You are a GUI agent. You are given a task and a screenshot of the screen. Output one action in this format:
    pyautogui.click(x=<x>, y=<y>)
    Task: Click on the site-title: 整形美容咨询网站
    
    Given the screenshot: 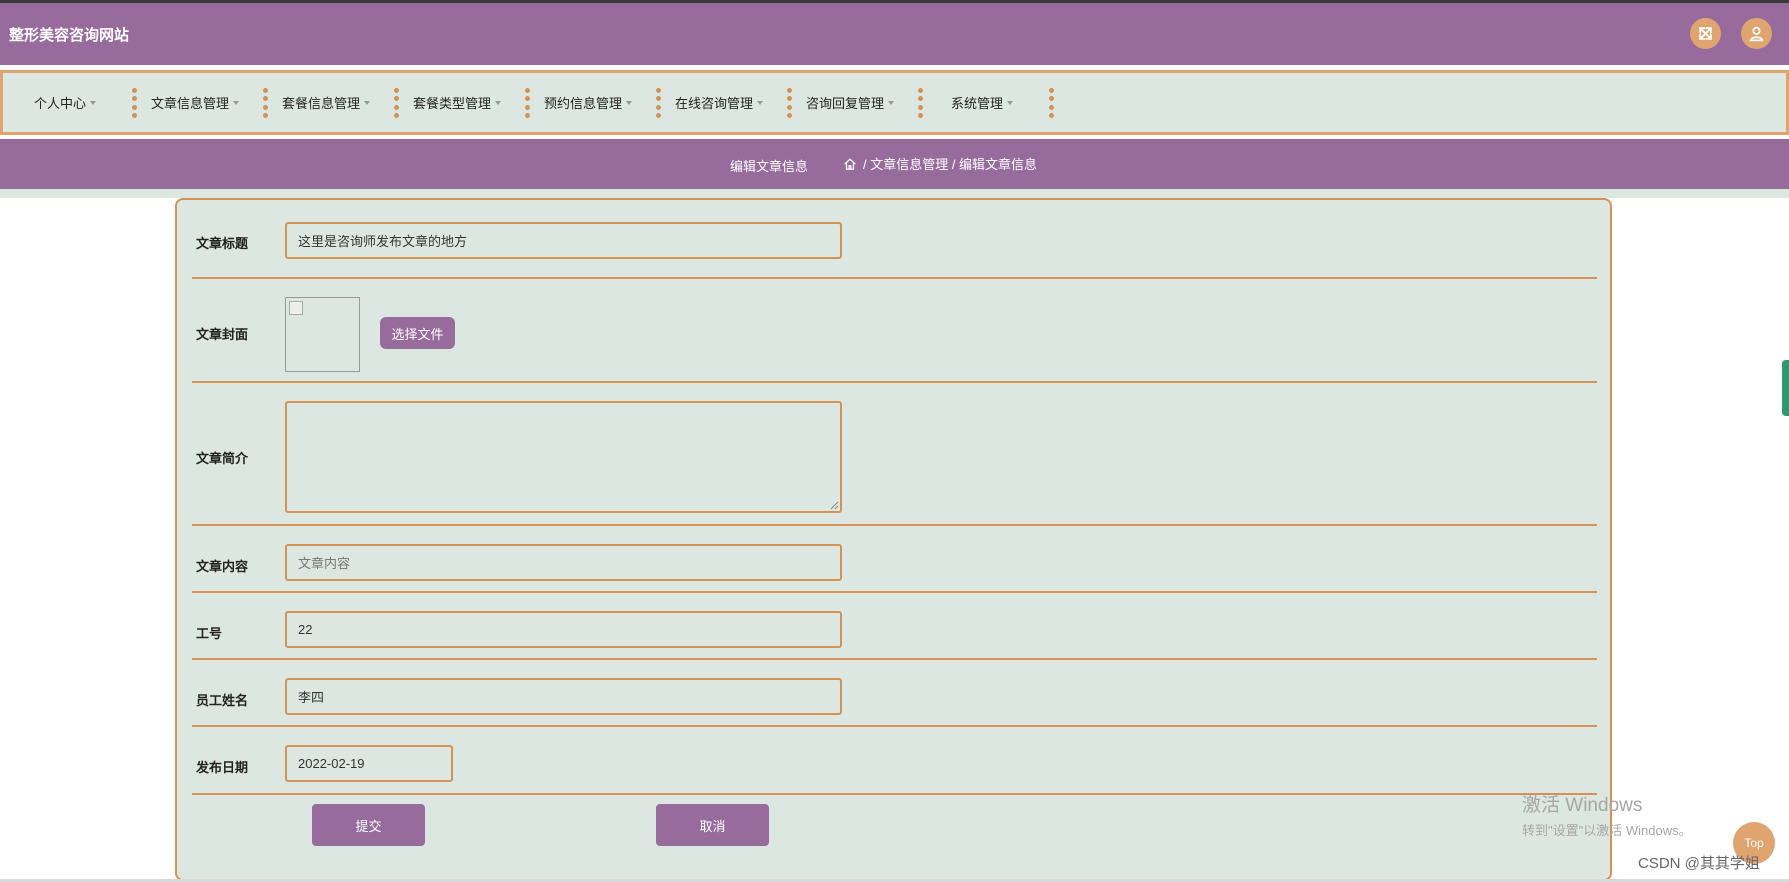 What is the action you would take?
    pyautogui.click(x=69, y=35)
    